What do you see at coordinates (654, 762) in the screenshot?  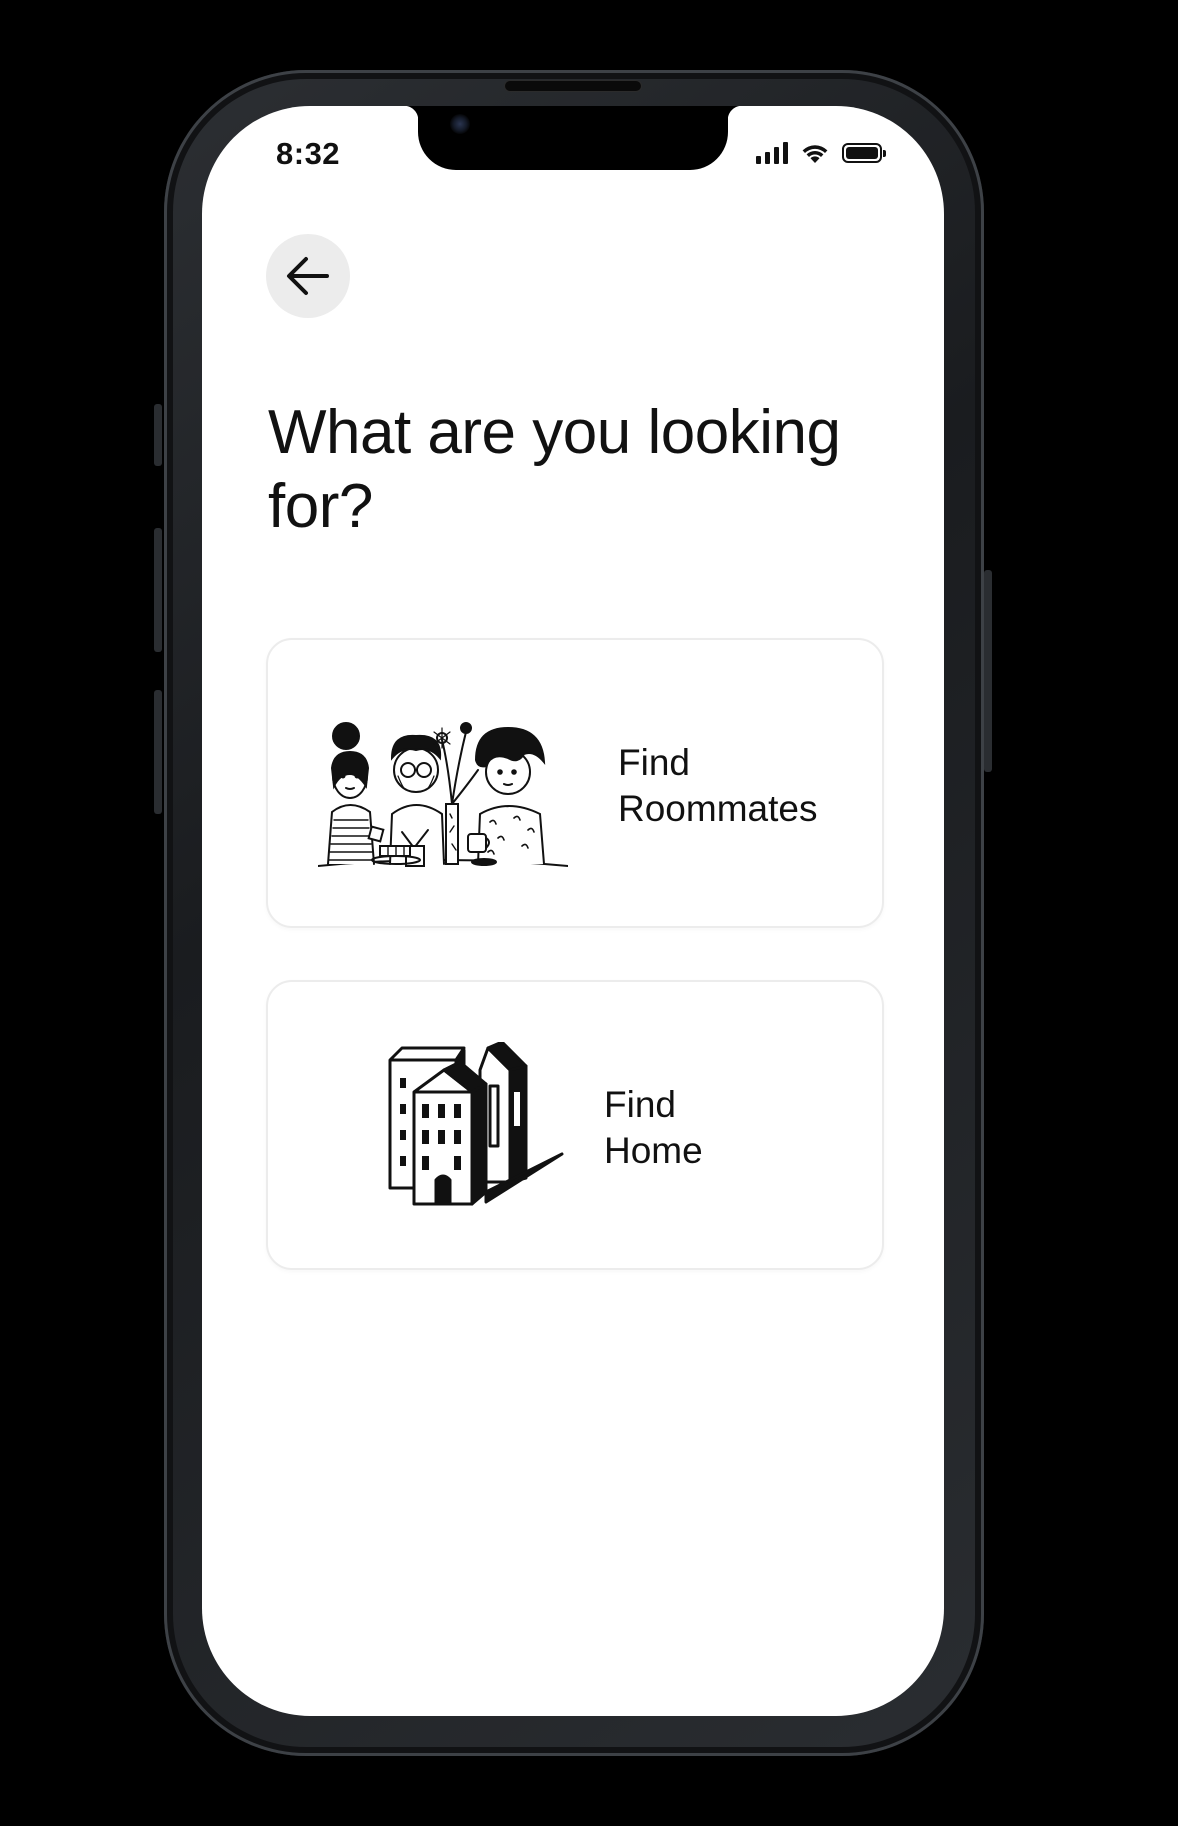 I see `find-roommates-line1: Find` at bounding box center [654, 762].